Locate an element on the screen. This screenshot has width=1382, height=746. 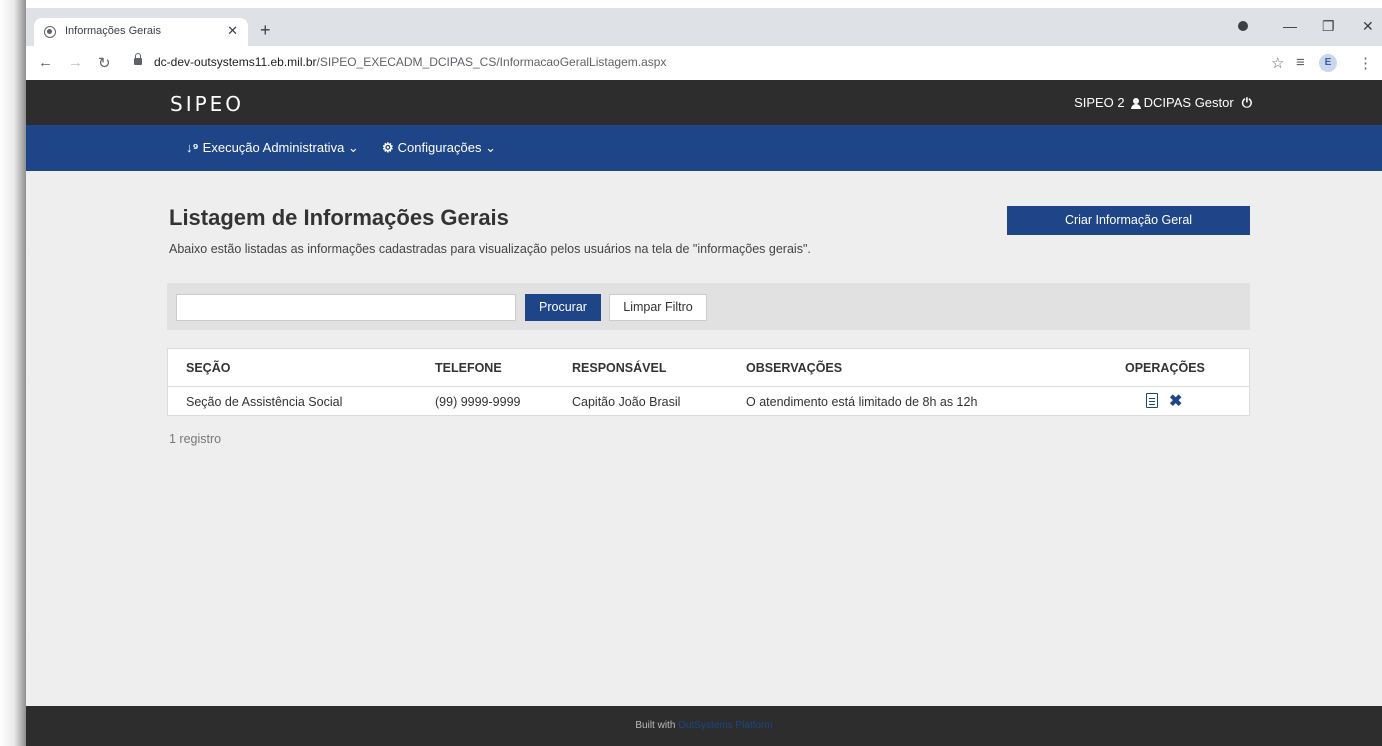
forward-icon: → is located at coordinates (75, 62).